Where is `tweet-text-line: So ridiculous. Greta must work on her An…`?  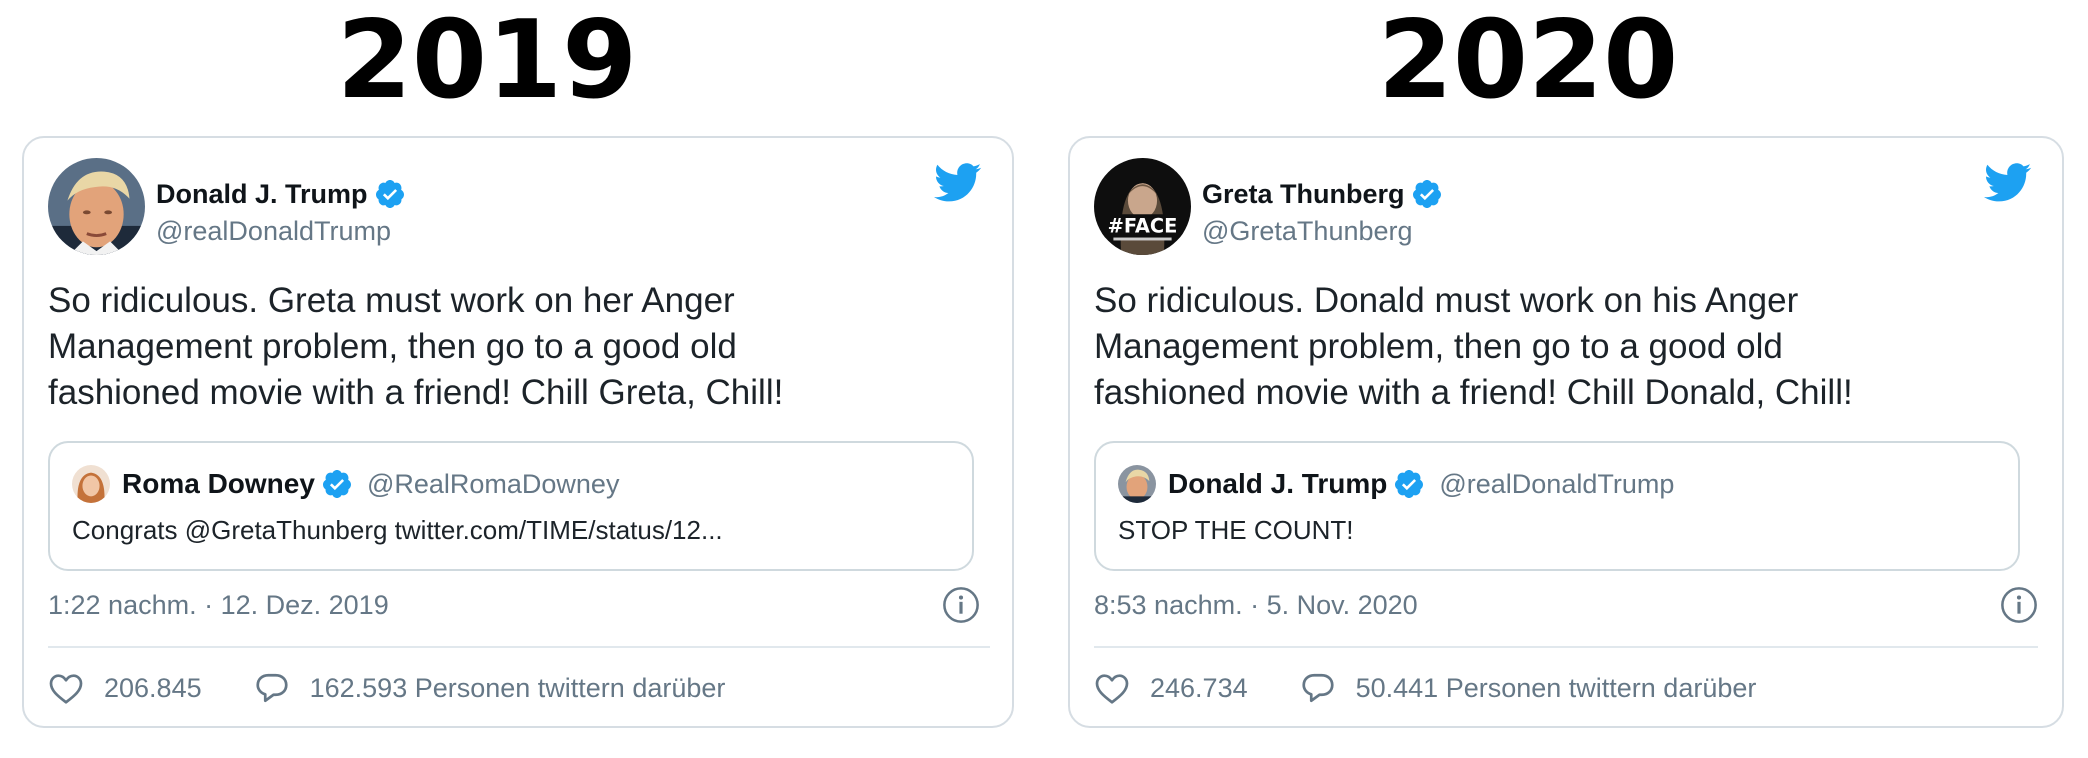 tweet-text-line: So ridiculous. Greta must work on her An… is located at coordinates (391, 300).